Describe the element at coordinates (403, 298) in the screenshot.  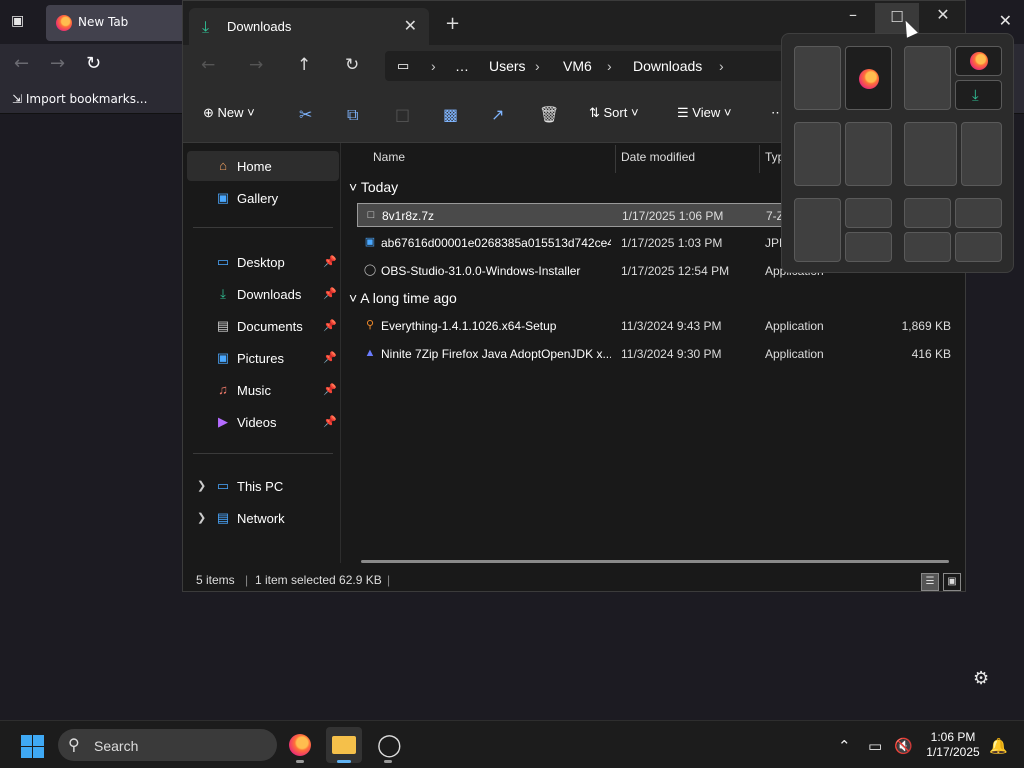
I see `group-header-long-time-ago: ˅ A long time ago` at that location.